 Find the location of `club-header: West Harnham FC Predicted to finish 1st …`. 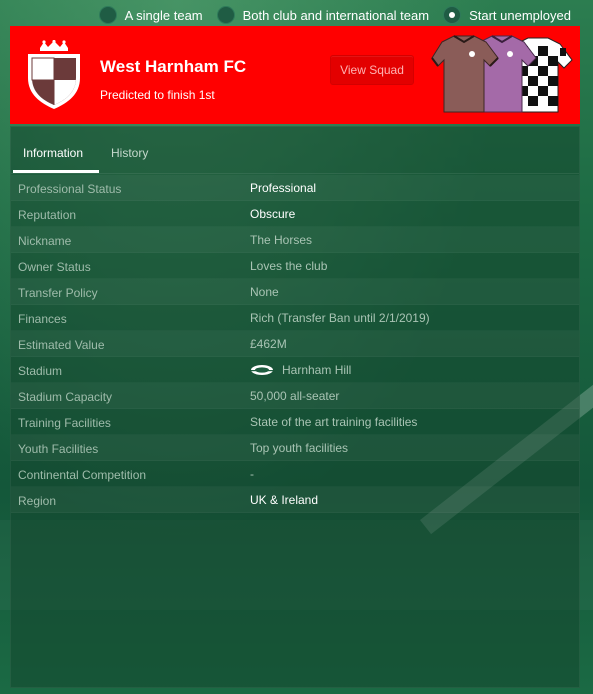

club-header: West Harnham FC Predicted to finish 1st … is located at coordinates (295, 75).